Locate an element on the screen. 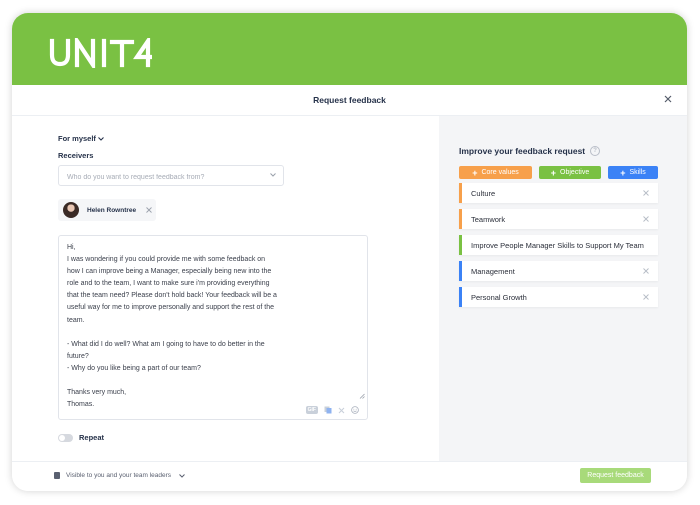 The image size is (700, 505). lock-icon is located at coordinates (57, 475).